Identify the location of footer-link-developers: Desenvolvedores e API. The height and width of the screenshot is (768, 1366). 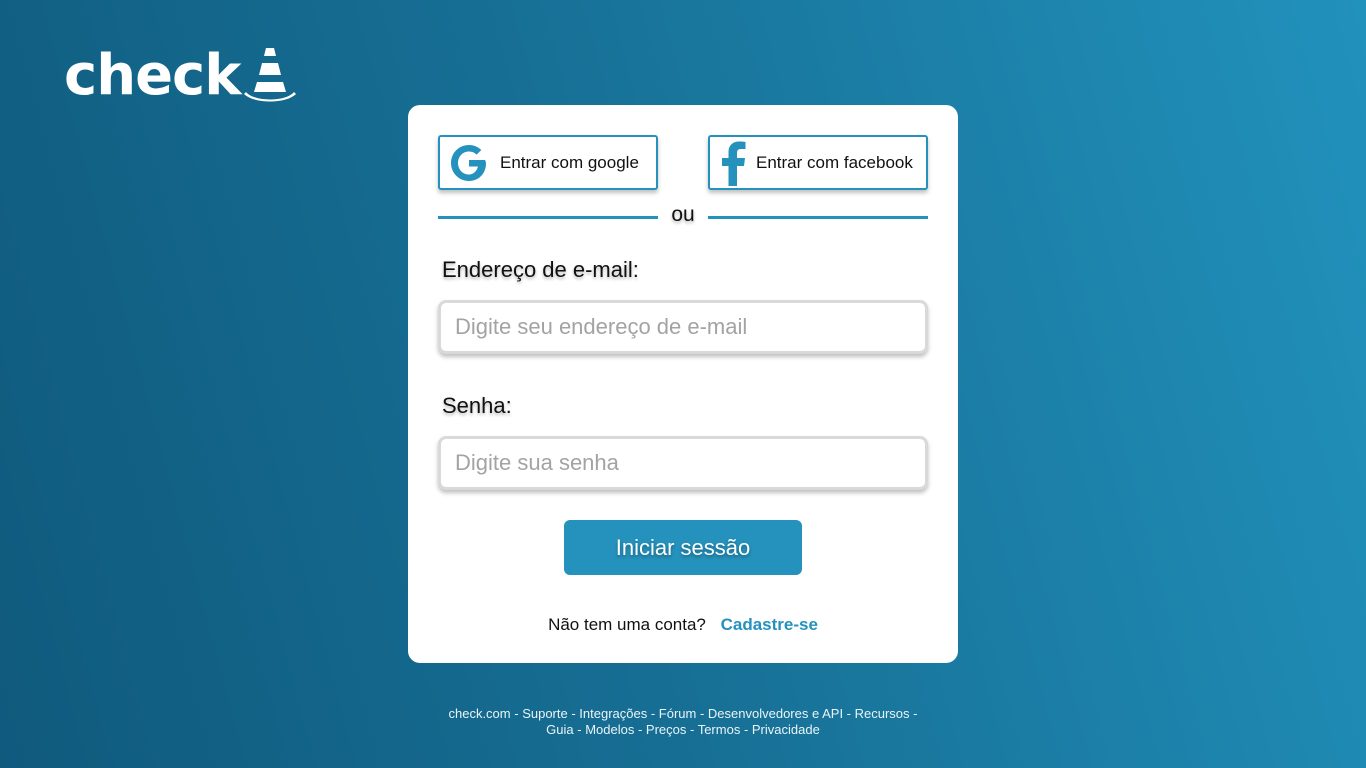
(775, 713).